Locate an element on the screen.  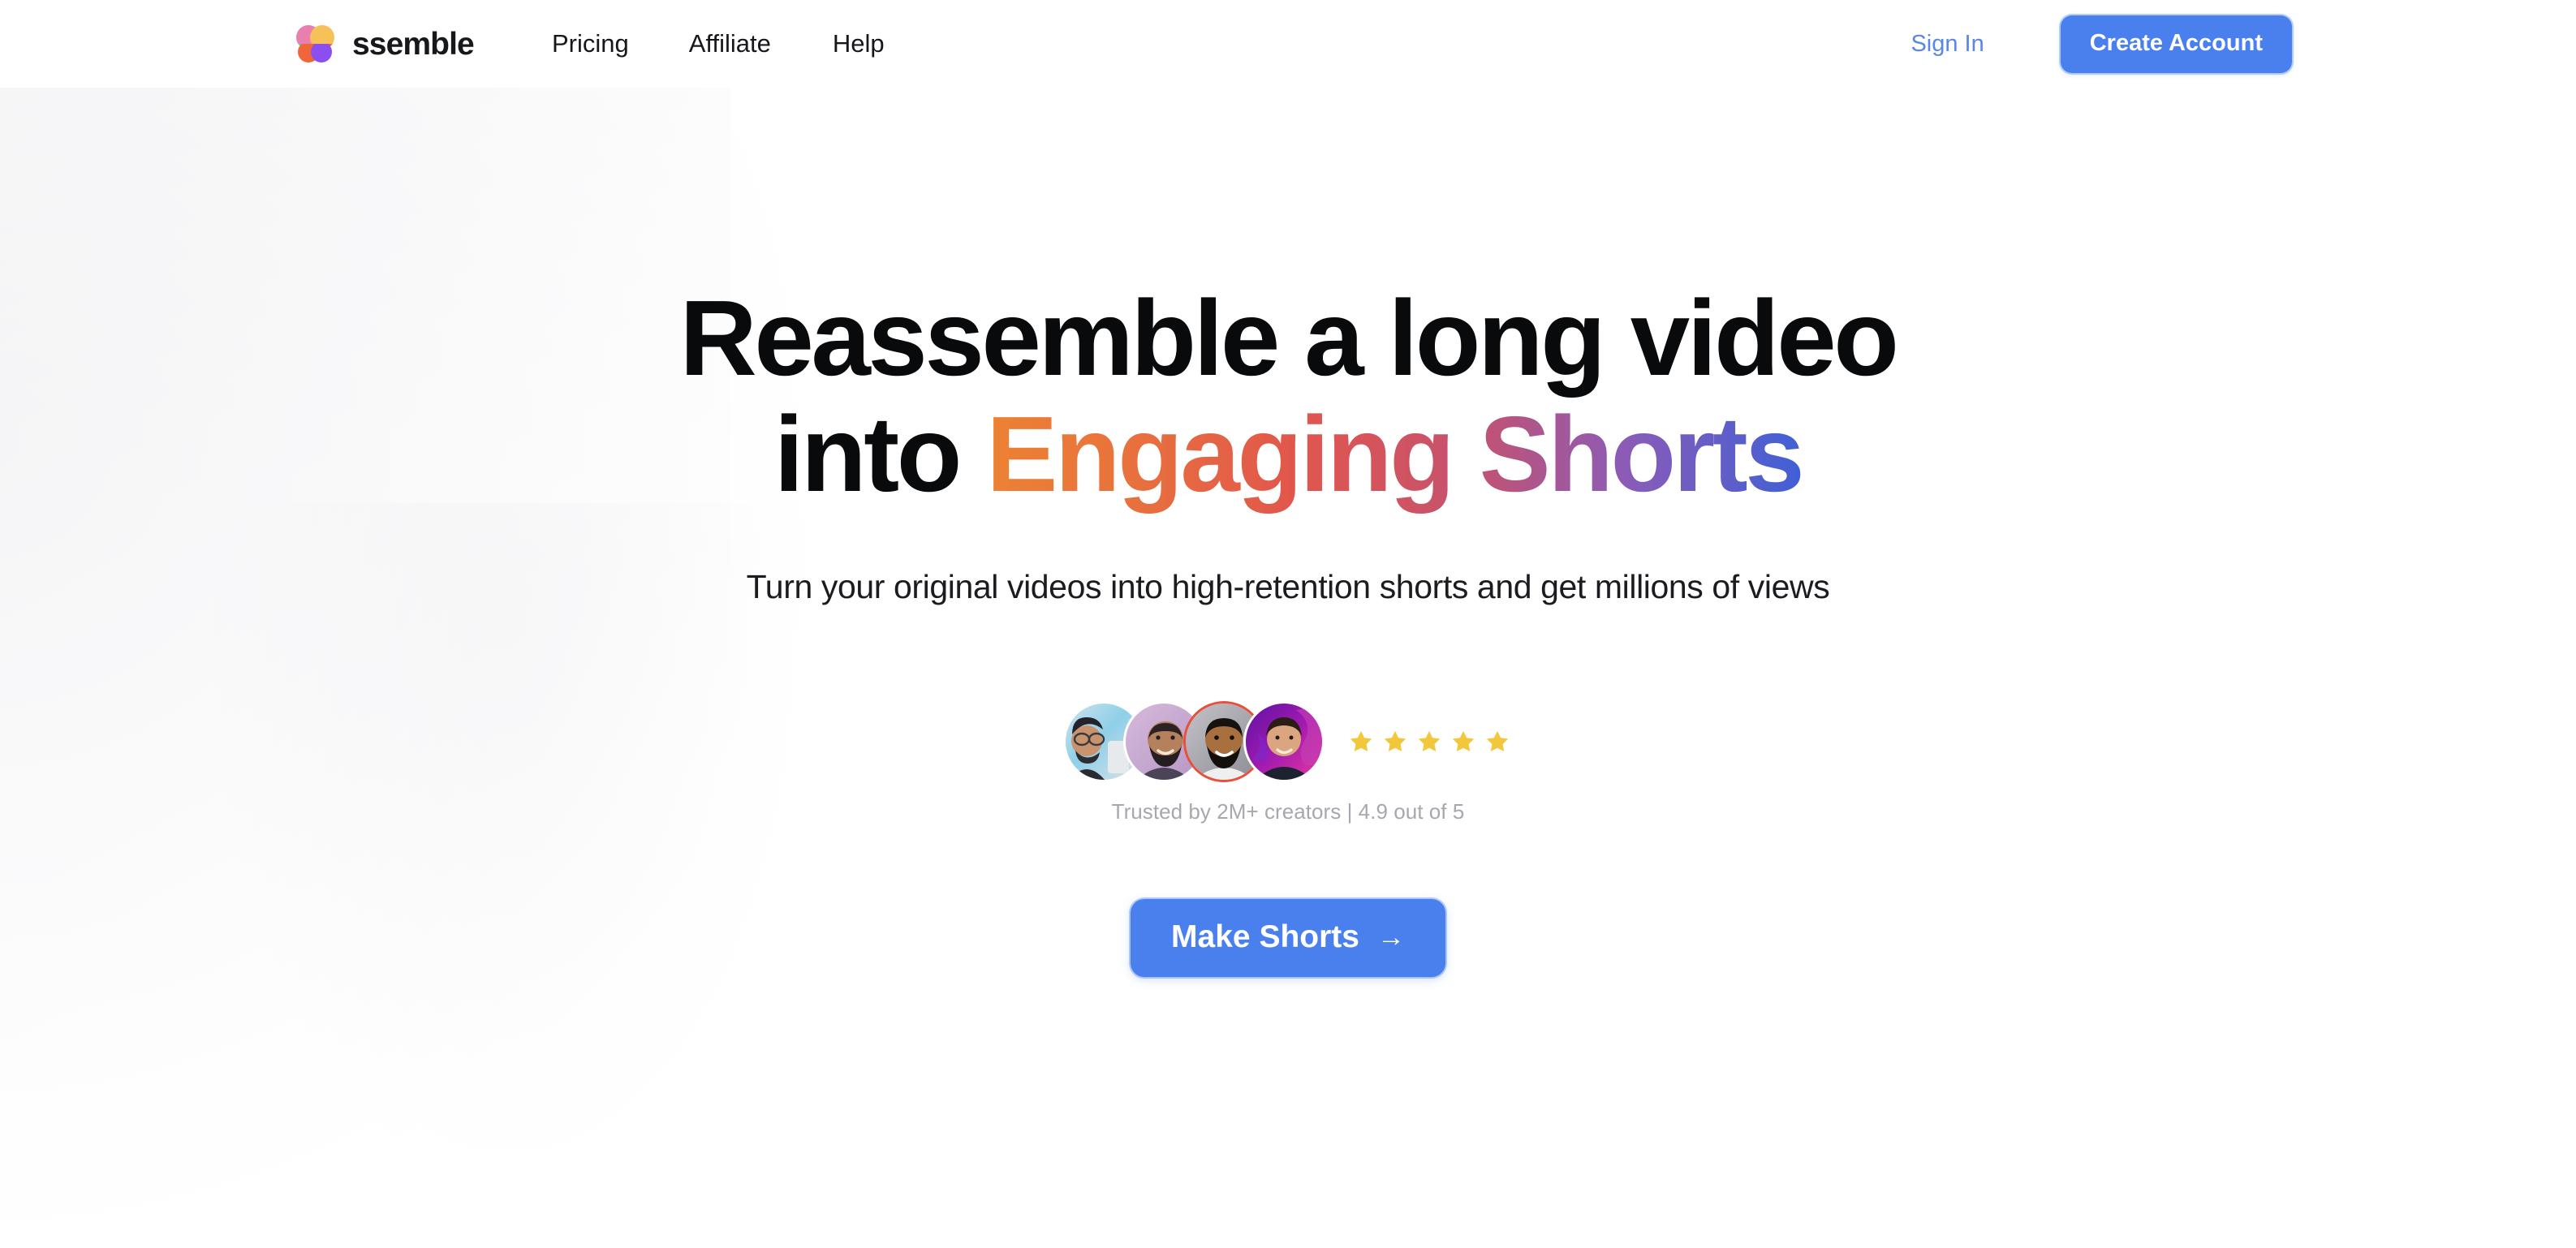
ssemble-logo-icon is located at coordinates (316, 43).